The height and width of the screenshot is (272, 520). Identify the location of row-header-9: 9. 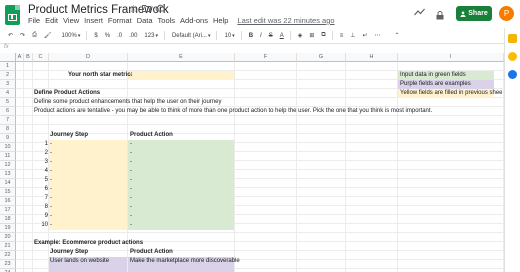
(8, 138).